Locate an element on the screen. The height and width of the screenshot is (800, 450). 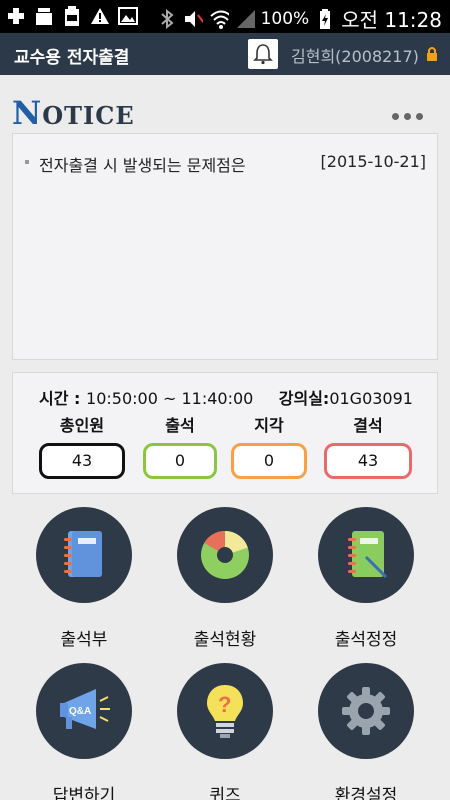
notebook-icon is located at coordinates (84, 555).